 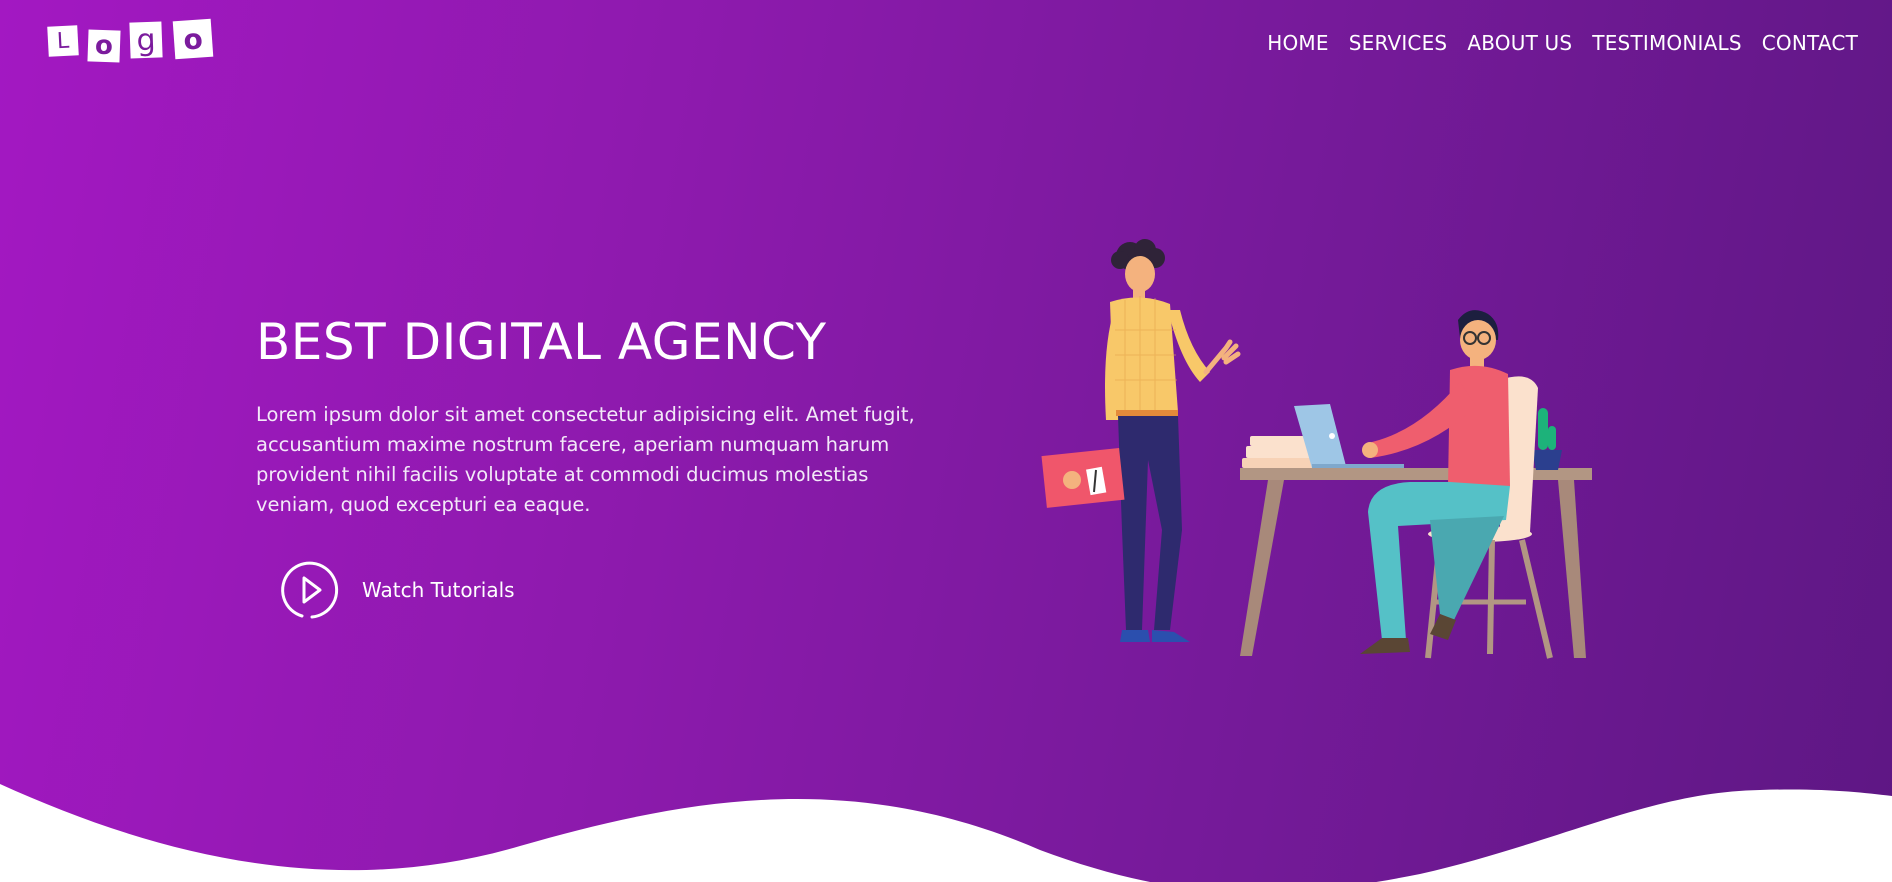 I want to click on logo-letter-o: o, so click(x=104, y=46).